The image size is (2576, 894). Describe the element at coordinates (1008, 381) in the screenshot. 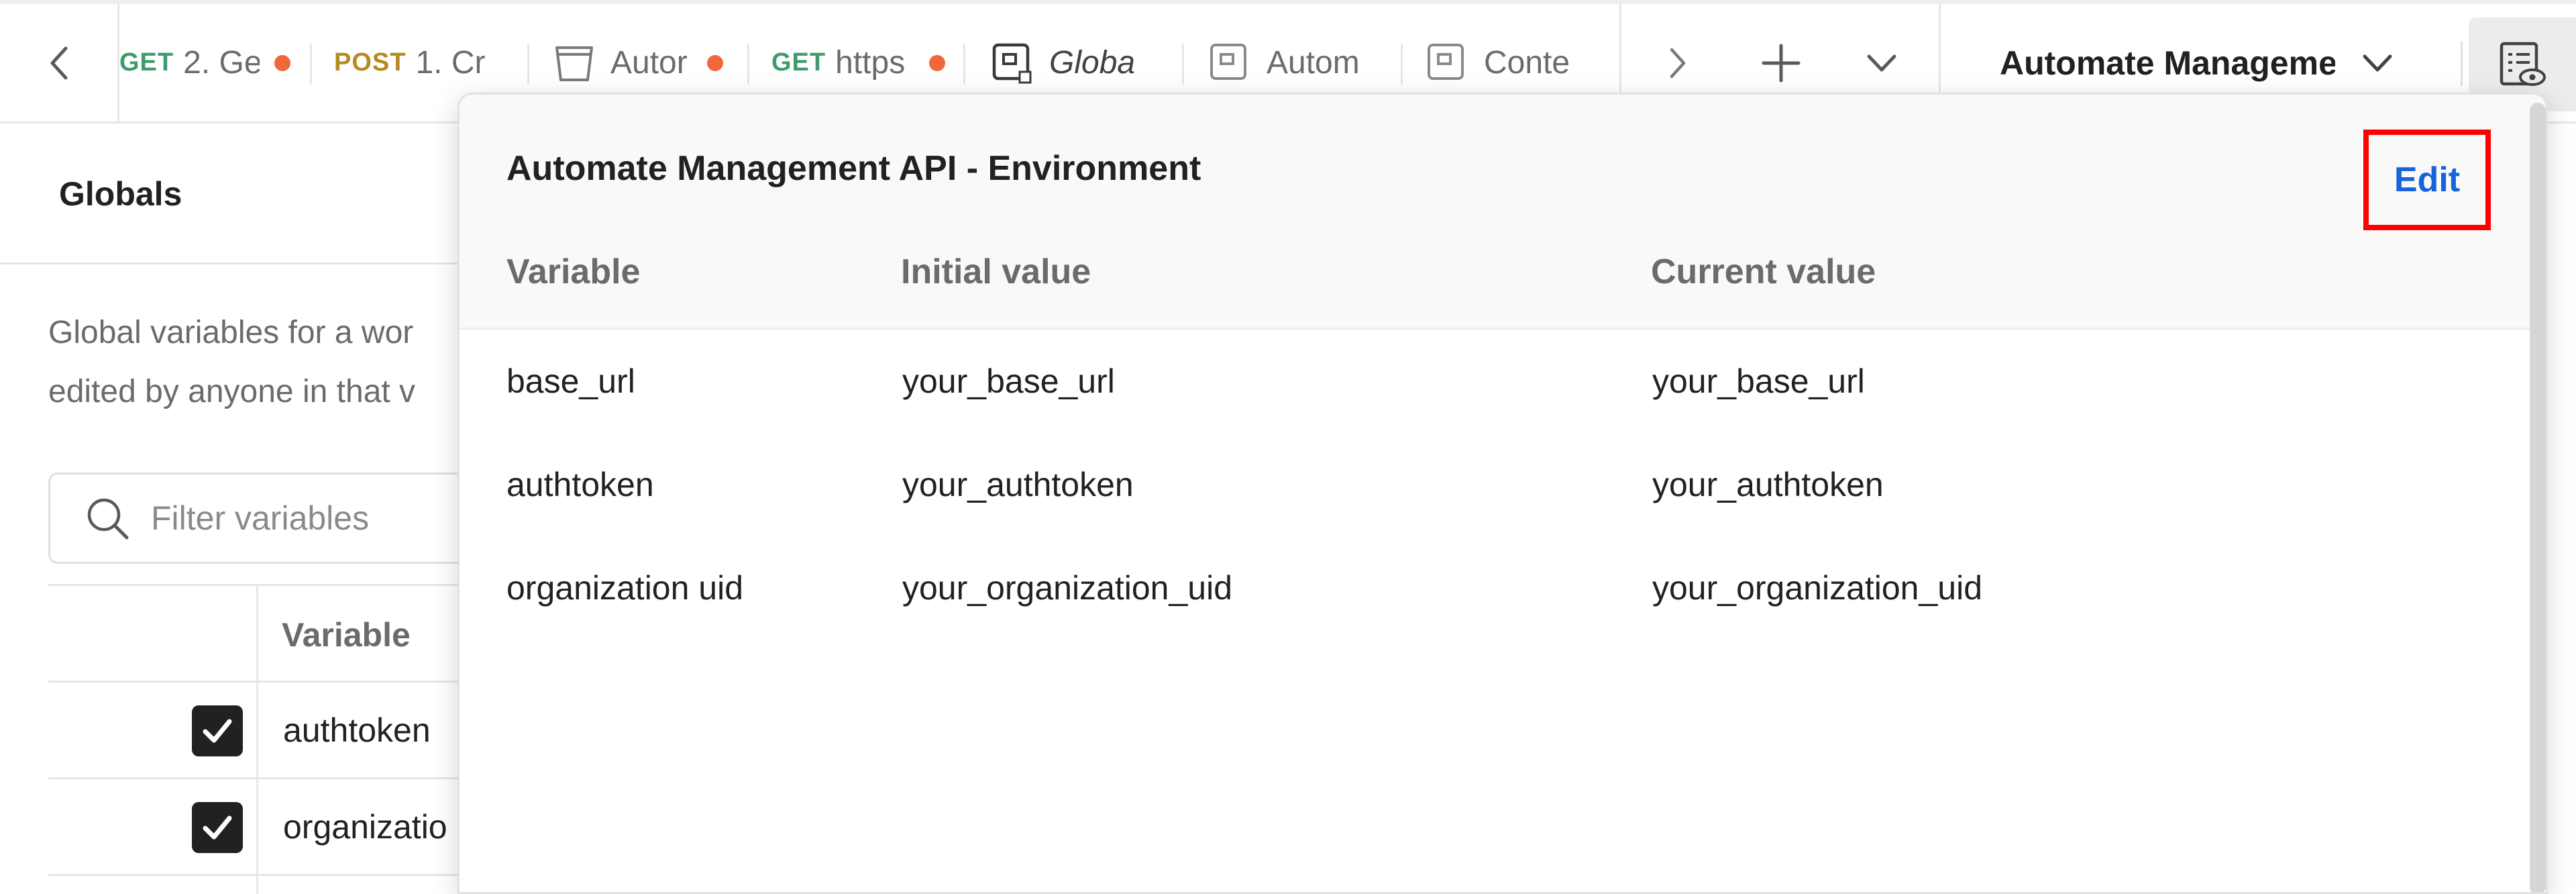

I see `initial-value: your_base_url` at that location.